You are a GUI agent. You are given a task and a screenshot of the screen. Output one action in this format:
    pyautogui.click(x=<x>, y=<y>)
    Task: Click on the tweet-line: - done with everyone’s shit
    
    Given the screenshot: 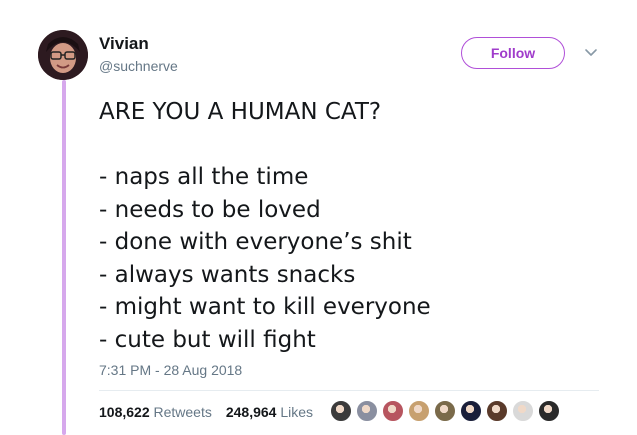 What is the action you would take?
    pyautogui.click(x=255, y=242)
    